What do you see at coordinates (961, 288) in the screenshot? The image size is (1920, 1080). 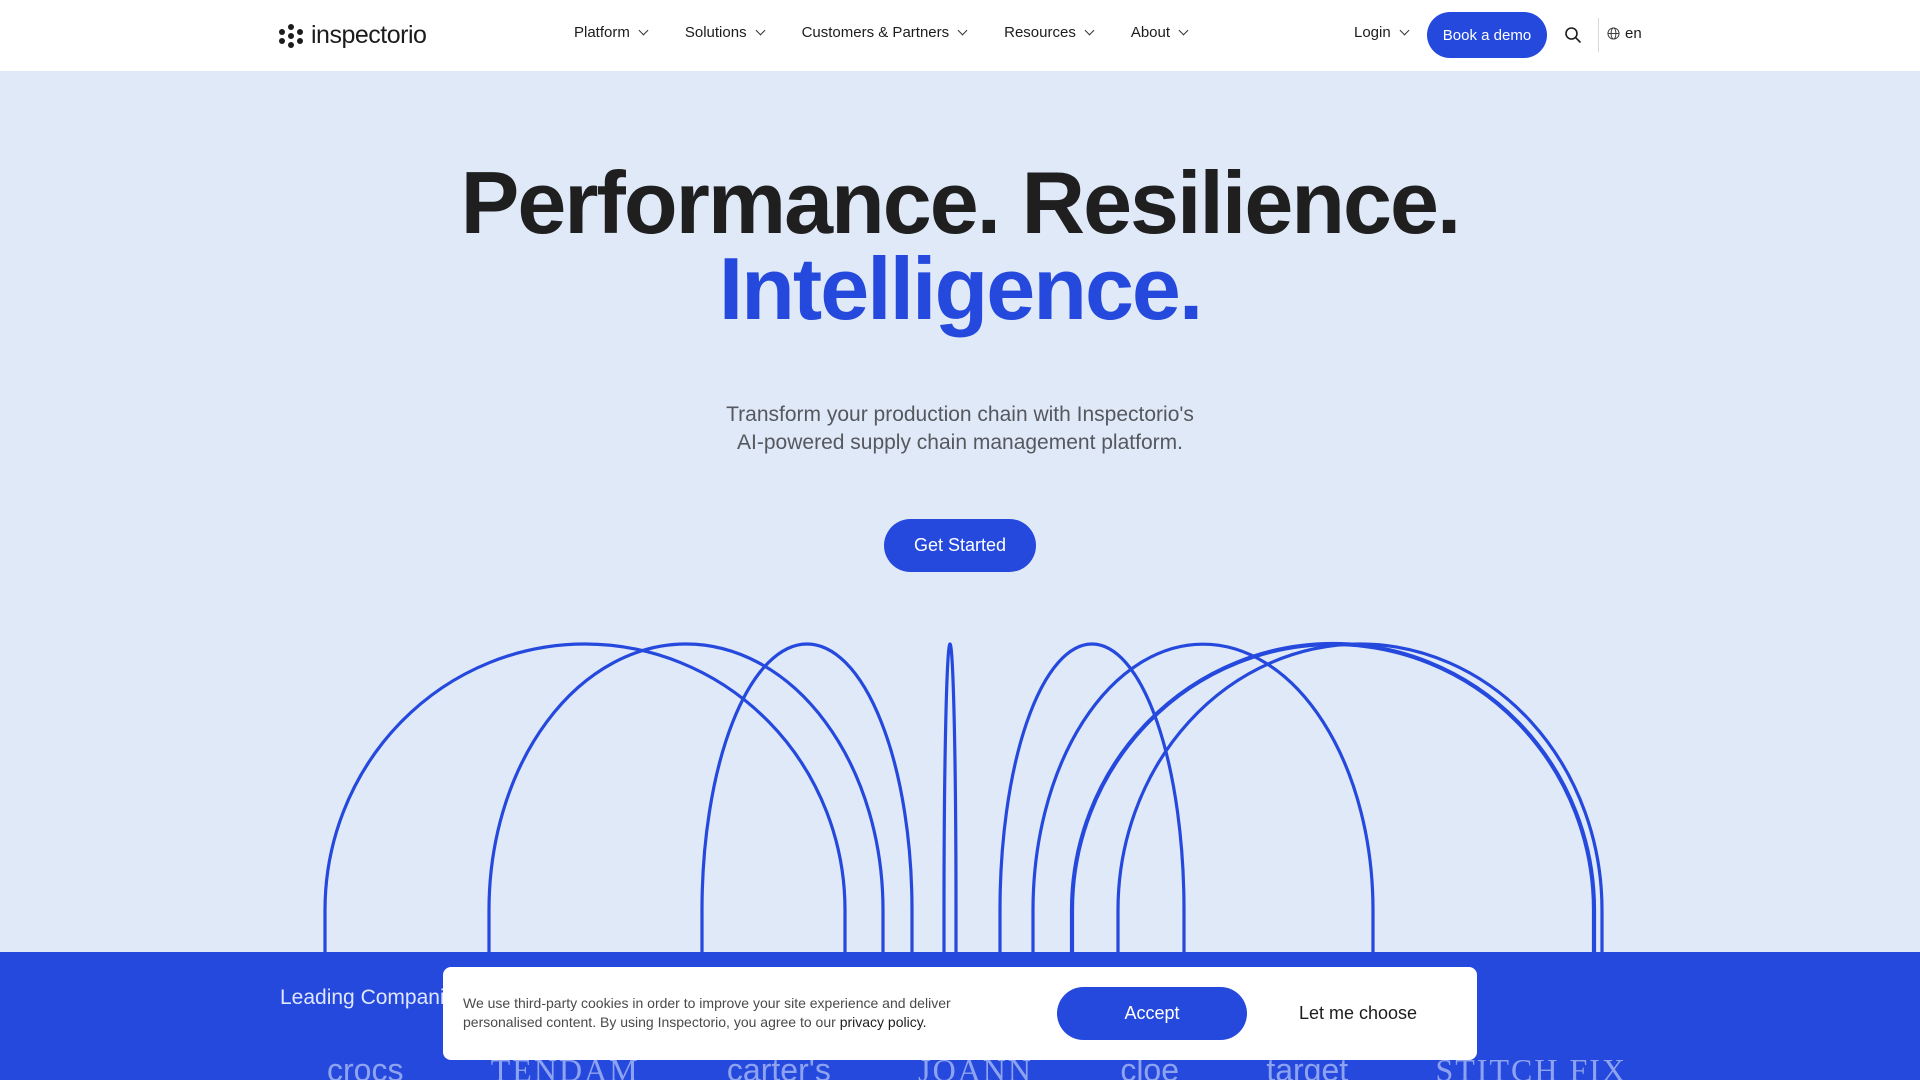 I see `hero-title-line2: Intelligence.` at bounding box center [961, 288].